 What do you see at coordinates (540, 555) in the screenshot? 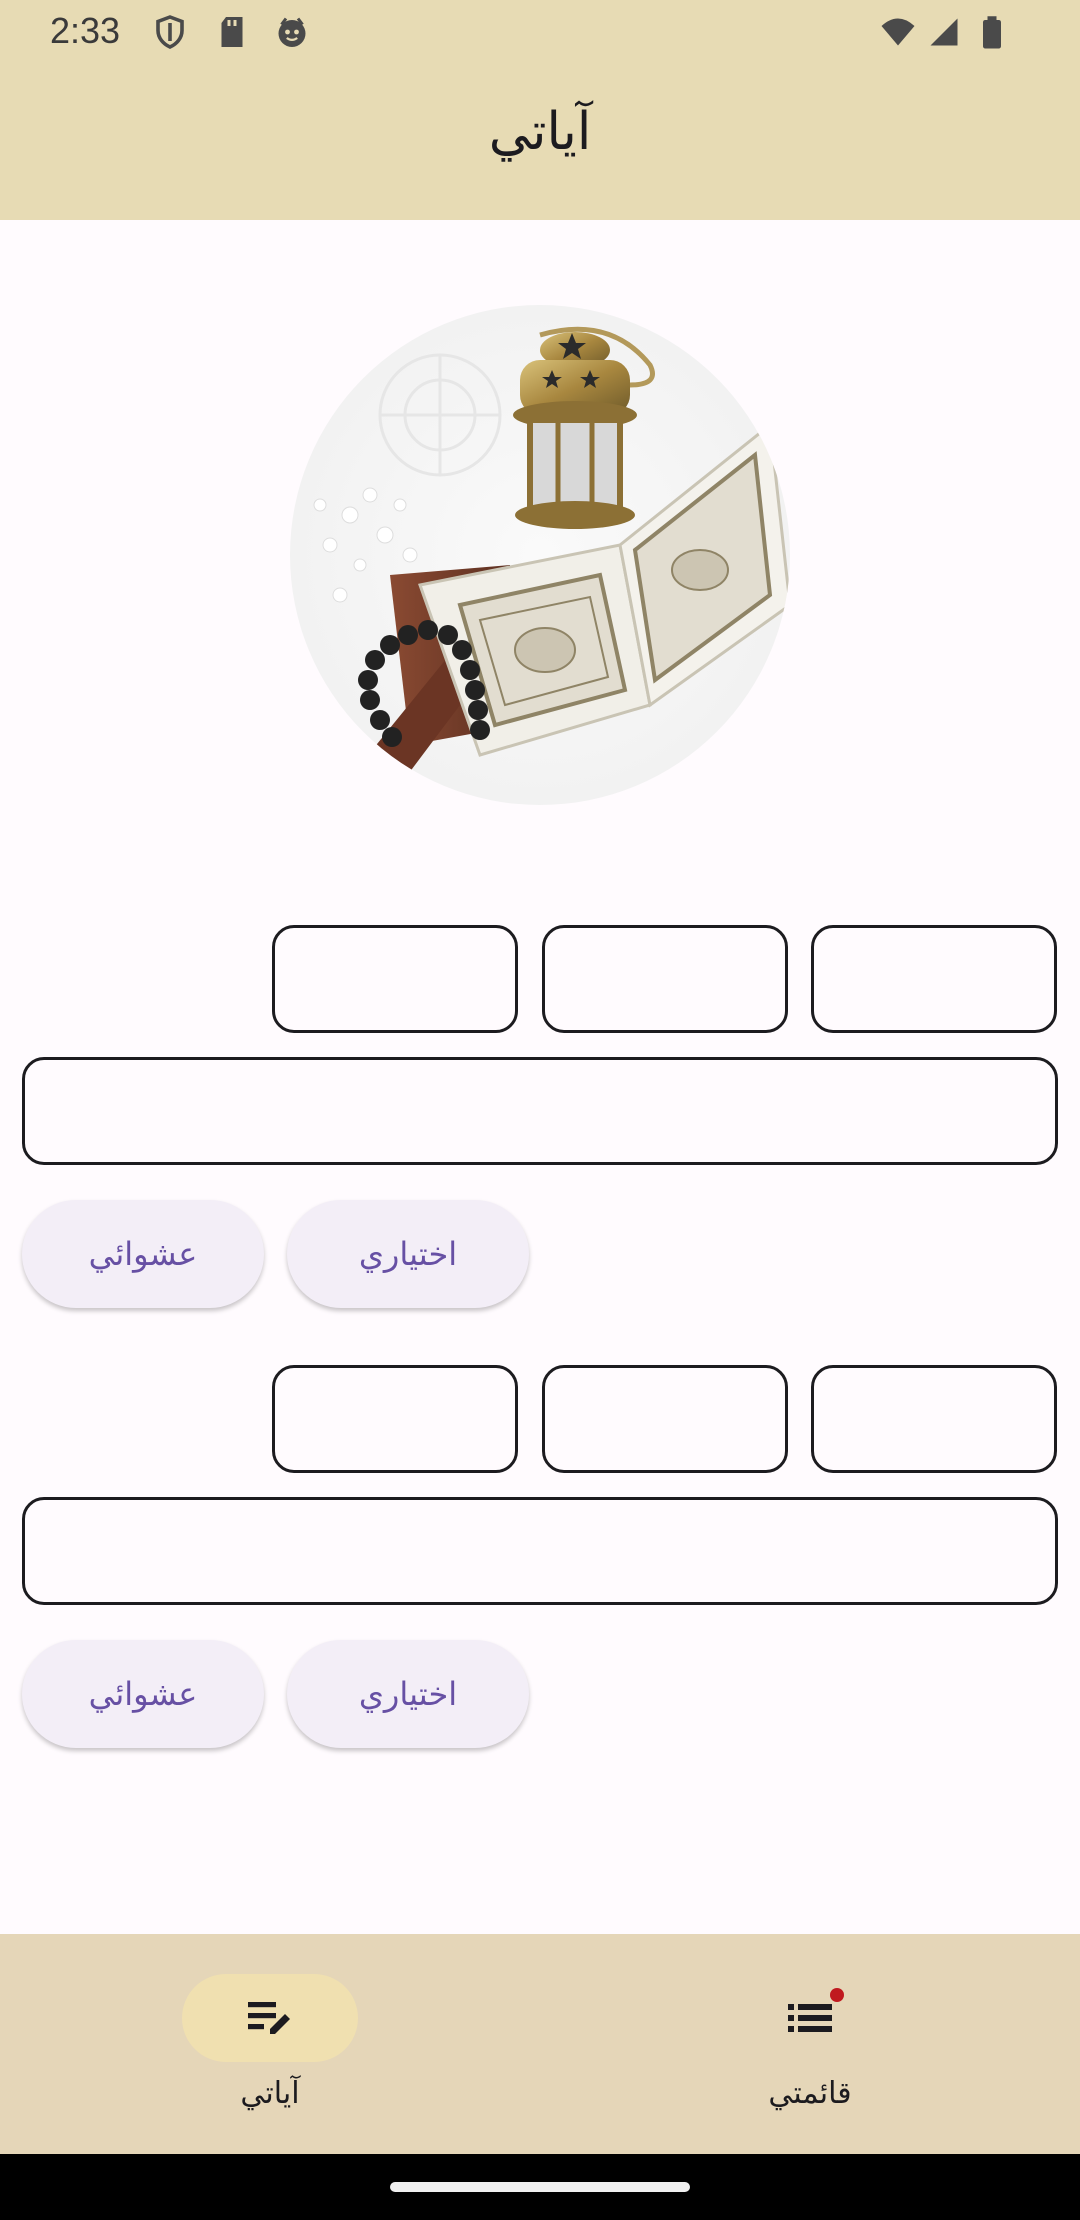
I see `quran-lantern-image` at bounding box center [540, 555].